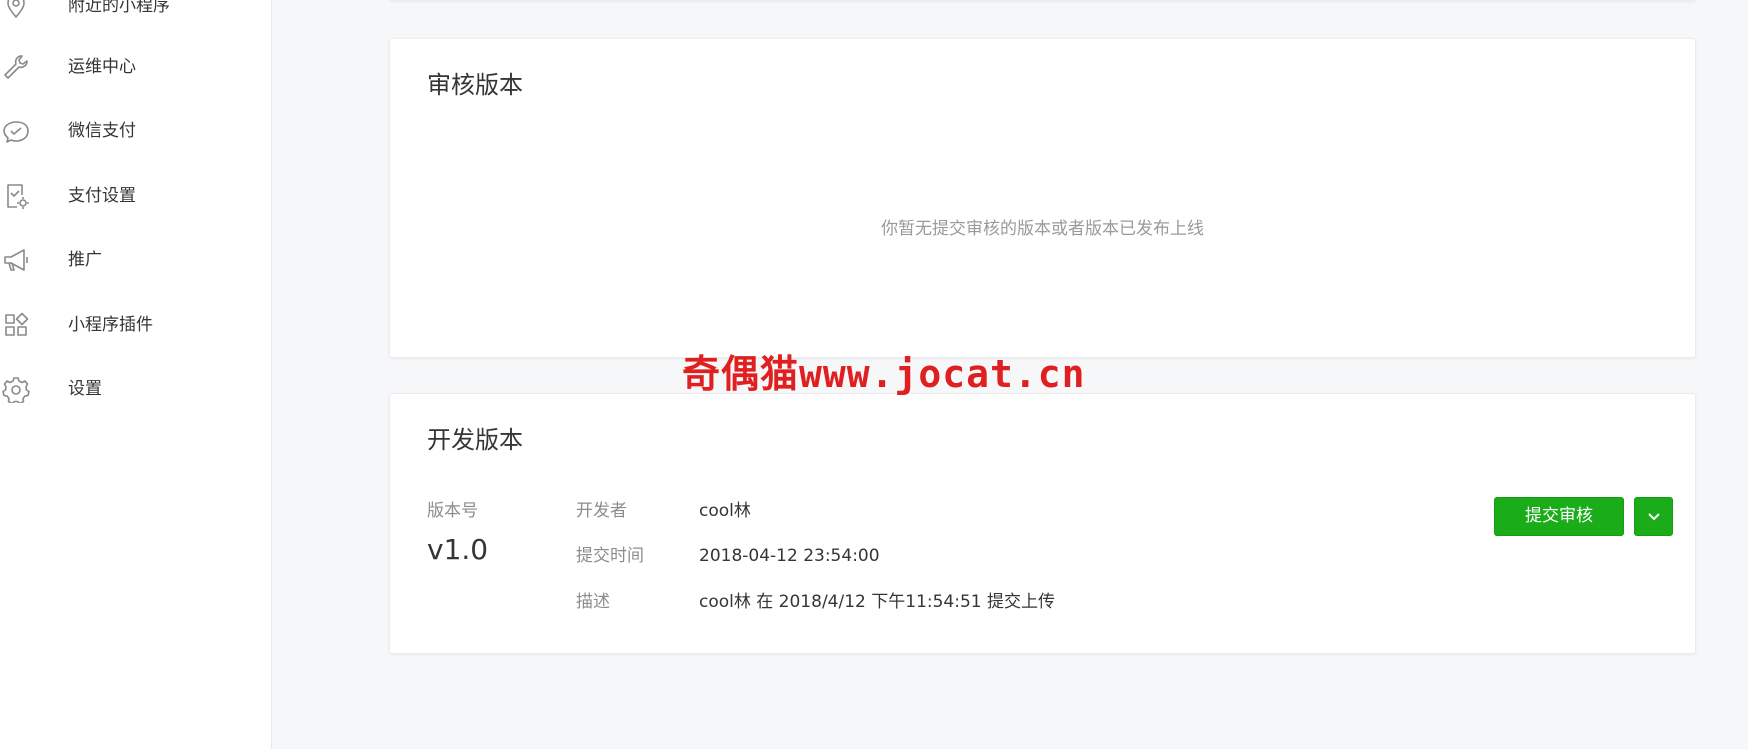 The width and height of the screenshot is (1748, 749). I want to click on review-version-title: 审核版本, so click(475, 85).